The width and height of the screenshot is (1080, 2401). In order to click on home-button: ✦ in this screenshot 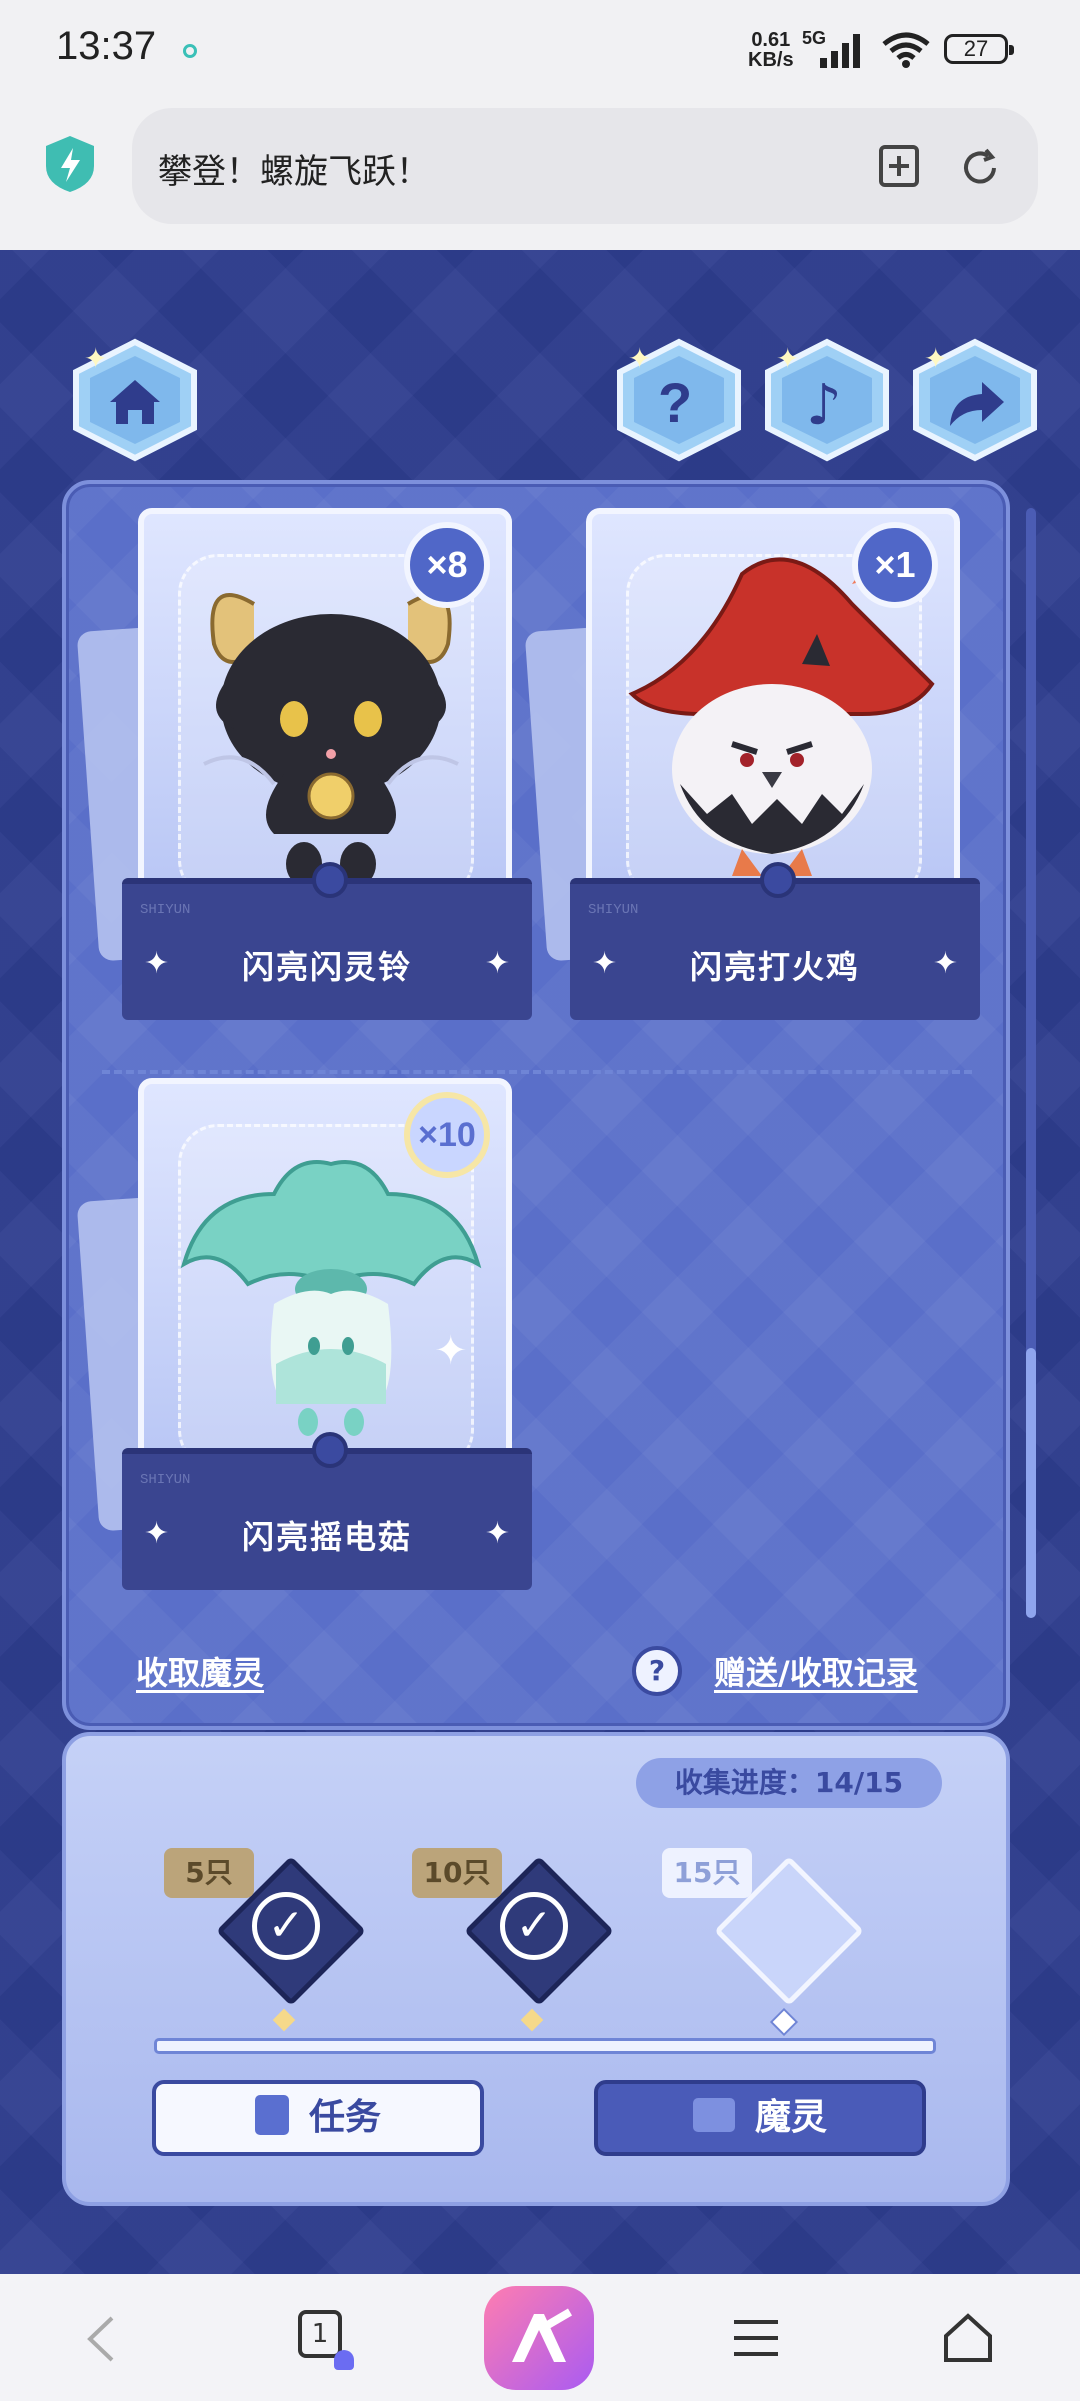, I will do `click(135, 400)`.